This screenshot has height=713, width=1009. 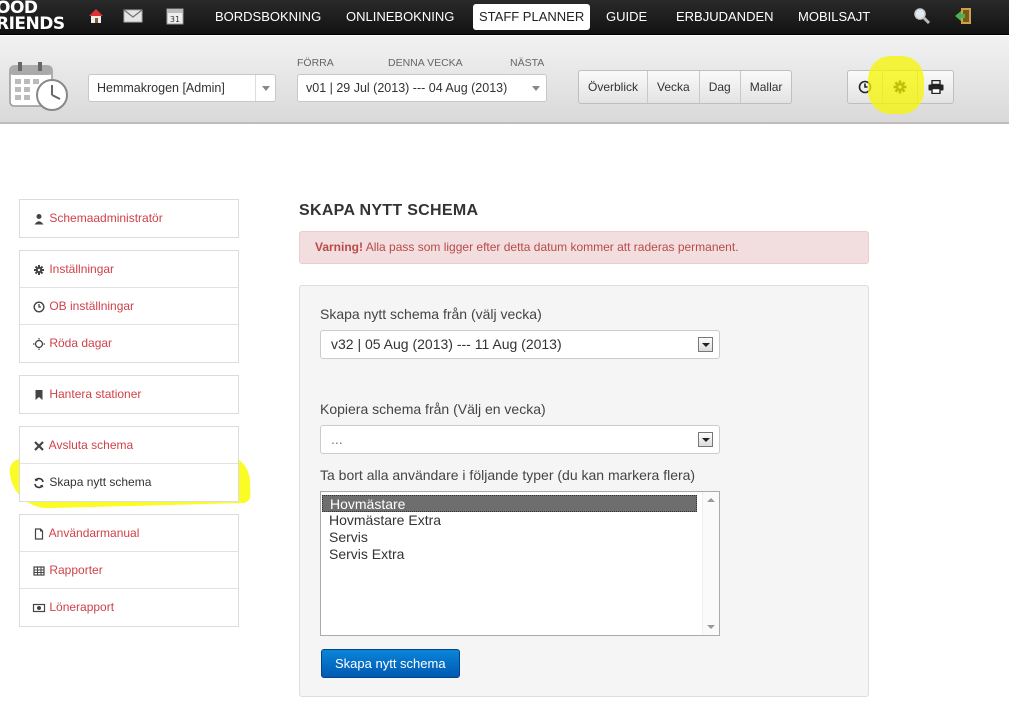 What do you see at coordinates (76, 570) in the screenshot?
I see `sidebar-item-label: Rapporter` at bounding box center [76, 570].